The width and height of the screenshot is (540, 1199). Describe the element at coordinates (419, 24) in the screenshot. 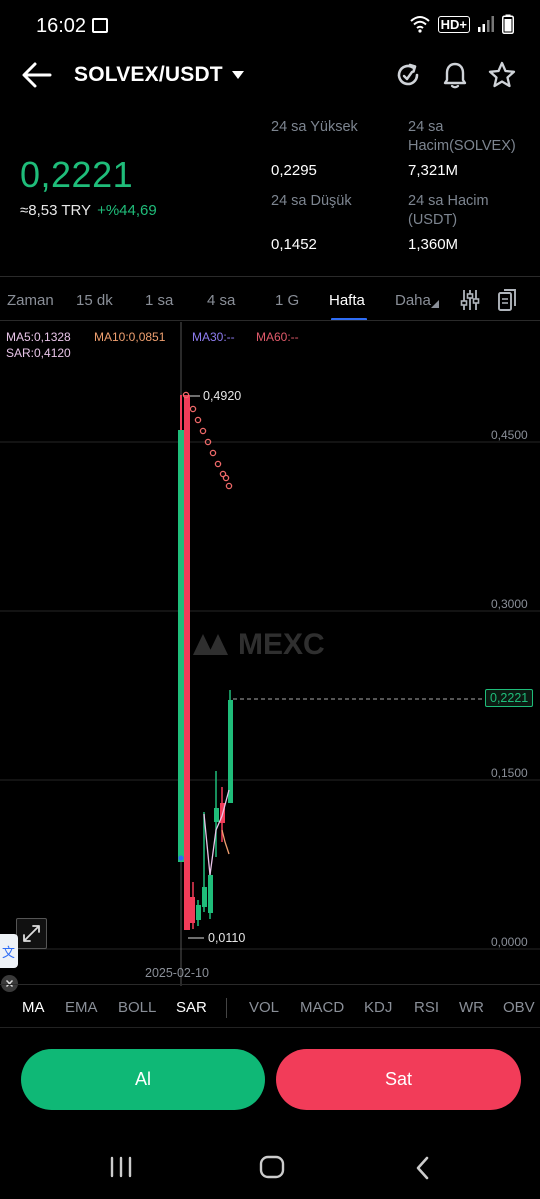

I see `wifi-icon` at that location.